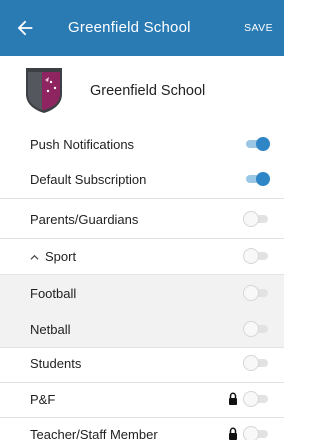 The height and width of the screenshot is (440, 320). Describe the element at coordinates (257, 329) in the screenshot. I see `netball-toggle` at that location.